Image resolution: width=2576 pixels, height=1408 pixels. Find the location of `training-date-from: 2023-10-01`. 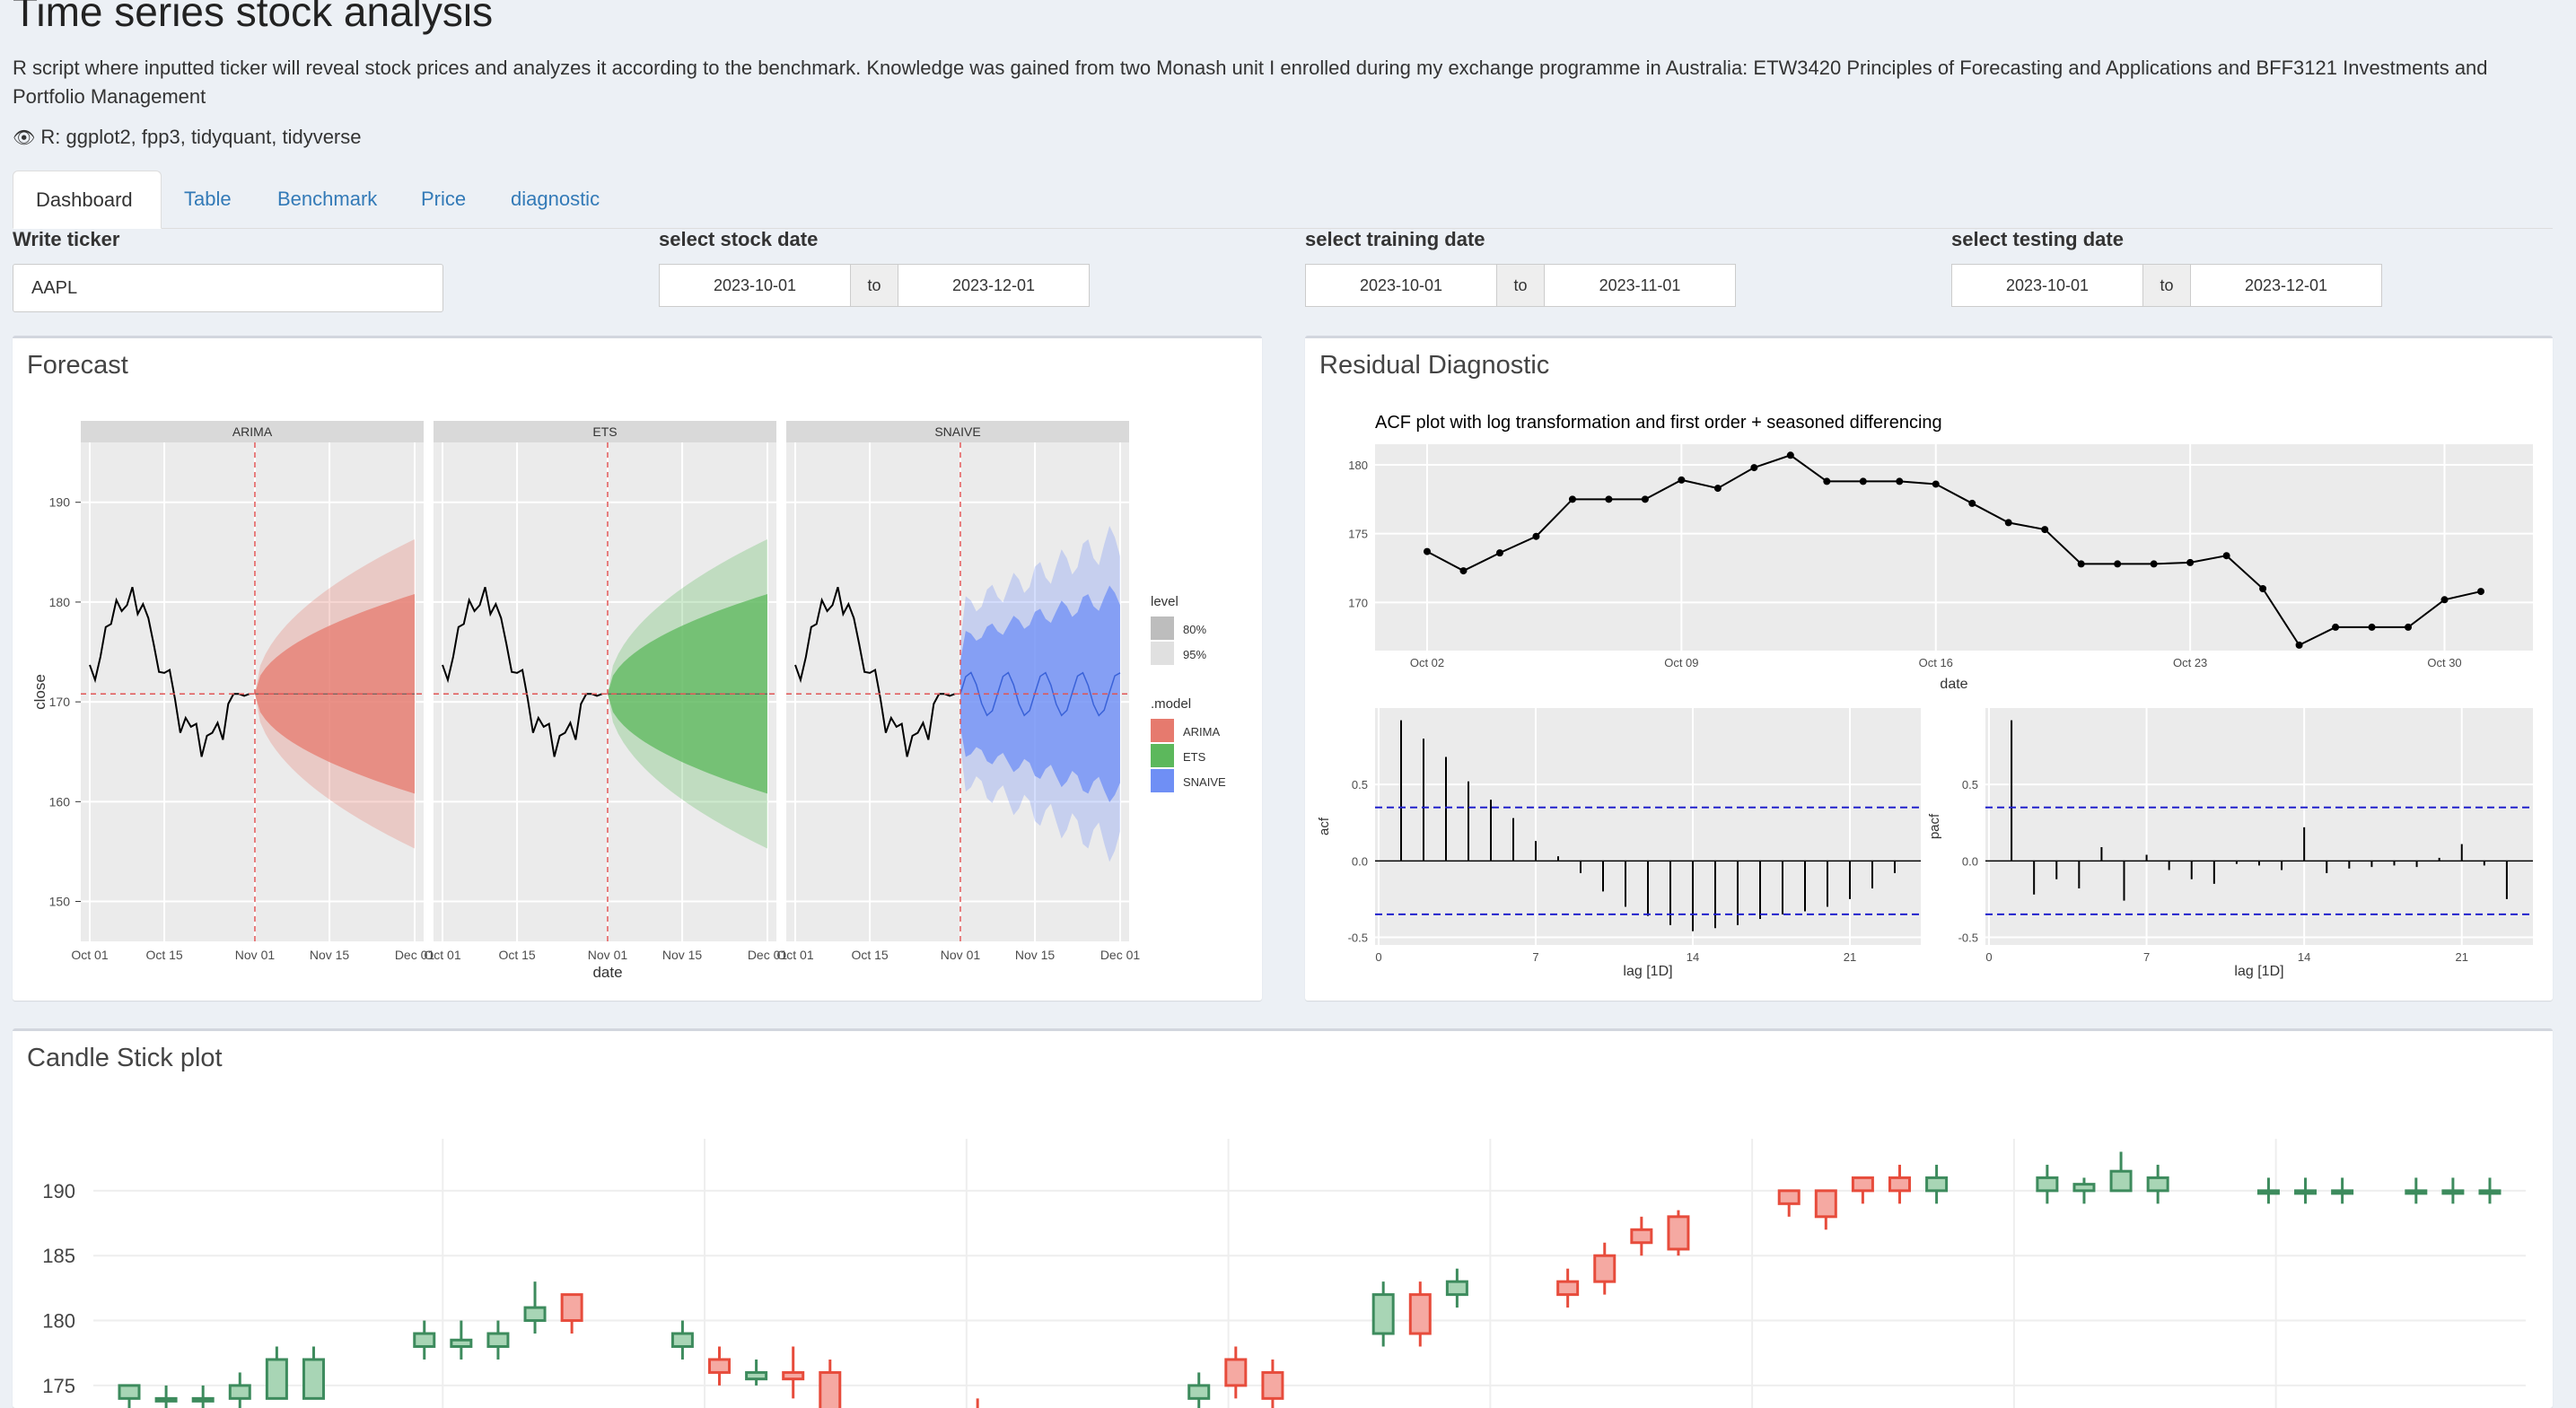

training-date-from: 2023-10-01 is located at coordinates (1401, 285).